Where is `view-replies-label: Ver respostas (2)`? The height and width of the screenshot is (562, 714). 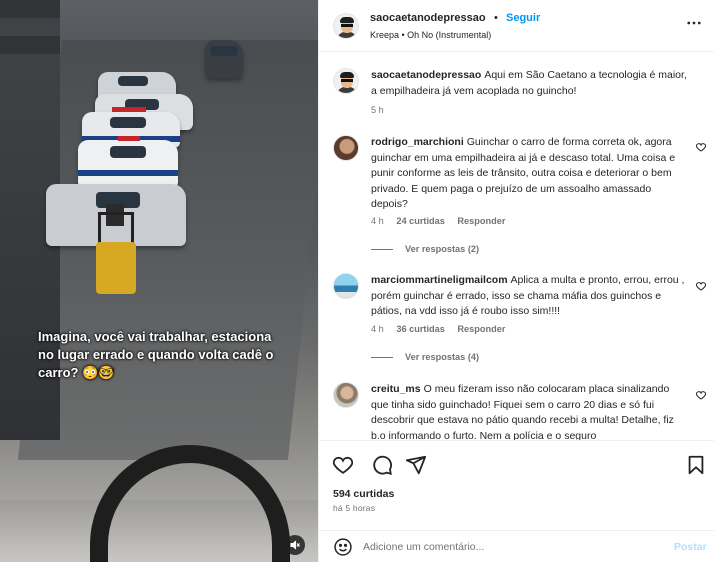 view-replies-label: Ver respostas (2) is located at coordinates (442, 249).